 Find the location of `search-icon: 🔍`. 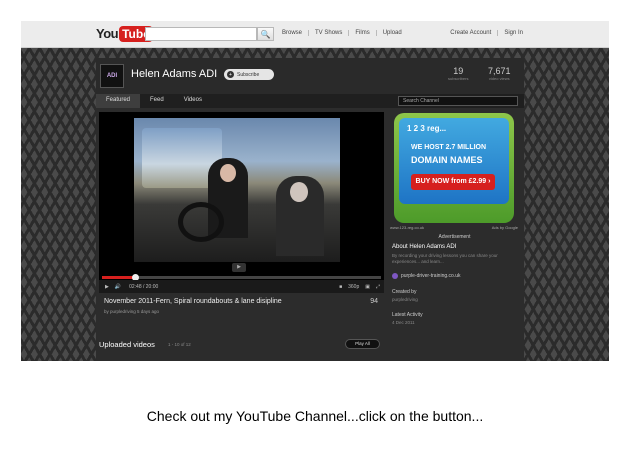

search-icon: 🔍 is located at coordinates (265, 34).